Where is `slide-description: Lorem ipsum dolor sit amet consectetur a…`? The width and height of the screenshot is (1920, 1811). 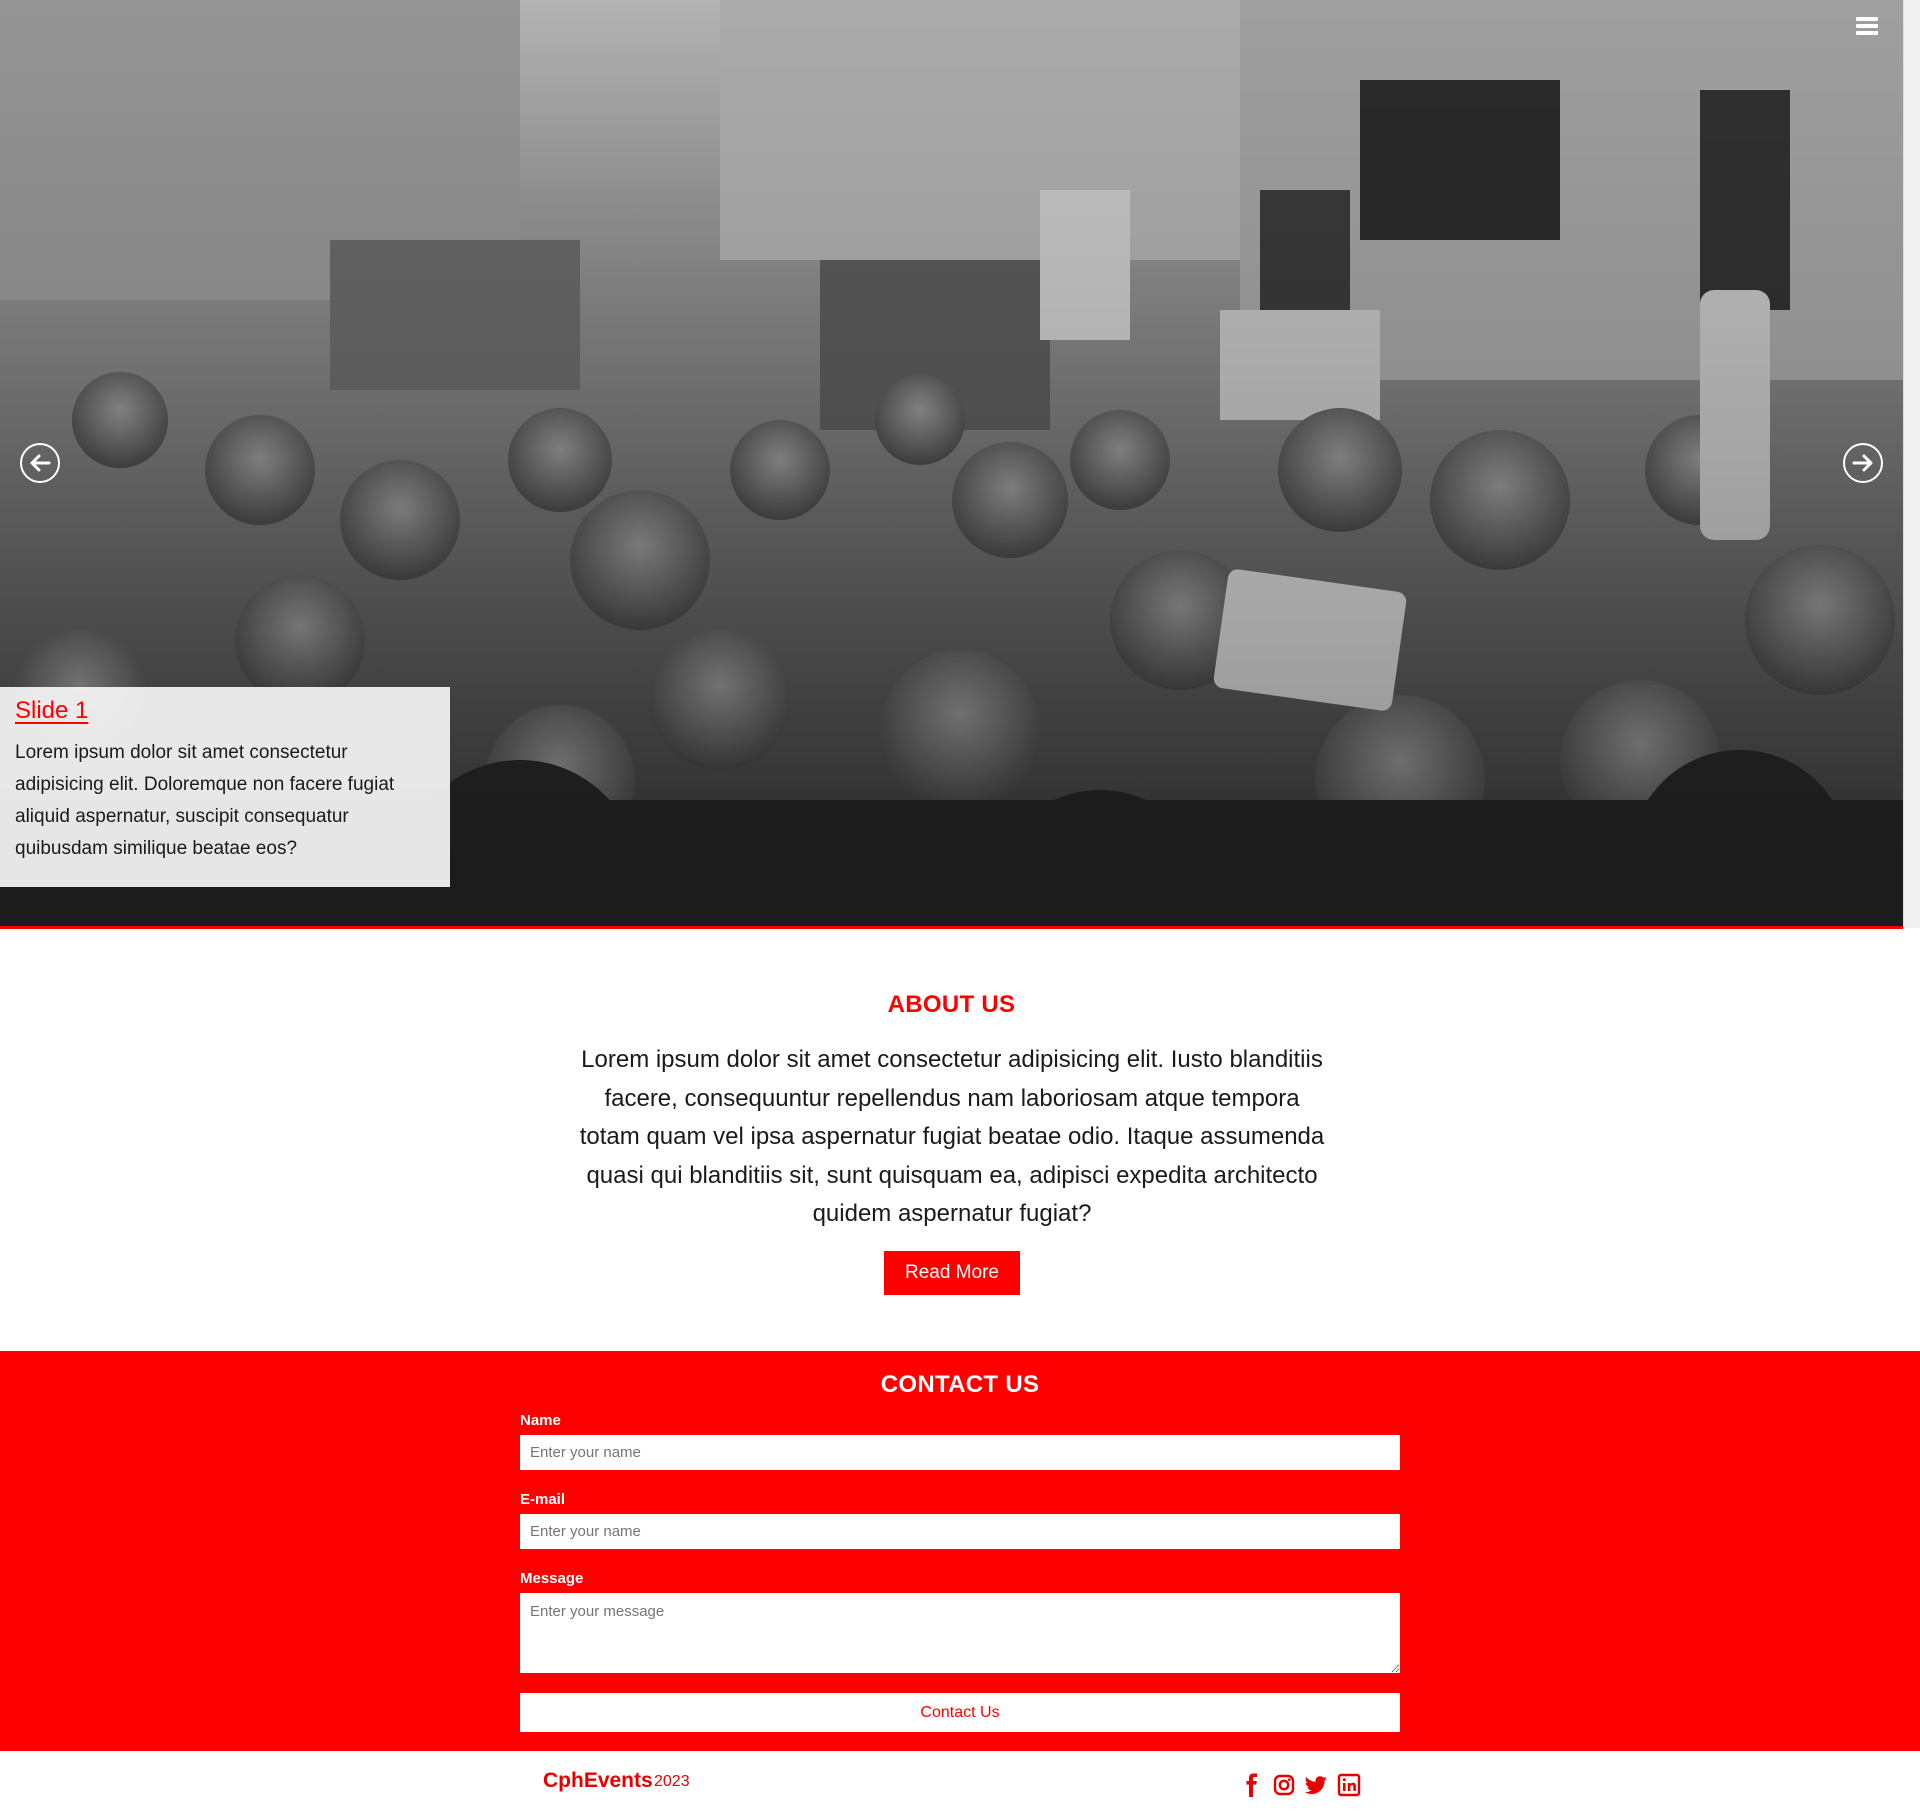 slide-description: Lorem ipsum dolor sit amet consectetur a… is located at coordinates (205, 800).